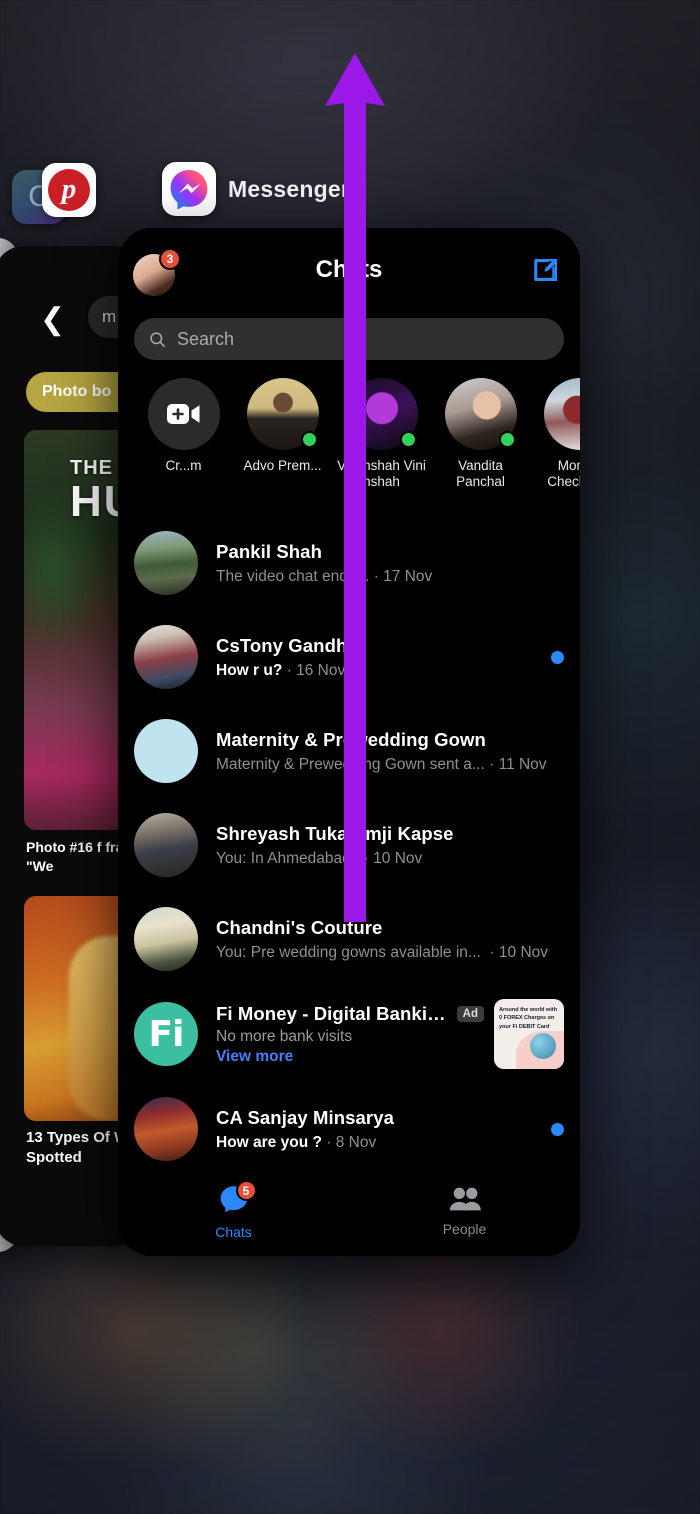 The width and height of the screenshot is (700, 1514). What do you see at coordinates (349, 657) in the screenshot?
I see `chat-list-item: CsTony Gandhi How r u? · 16 Nov` at bounding box center [349, 657].